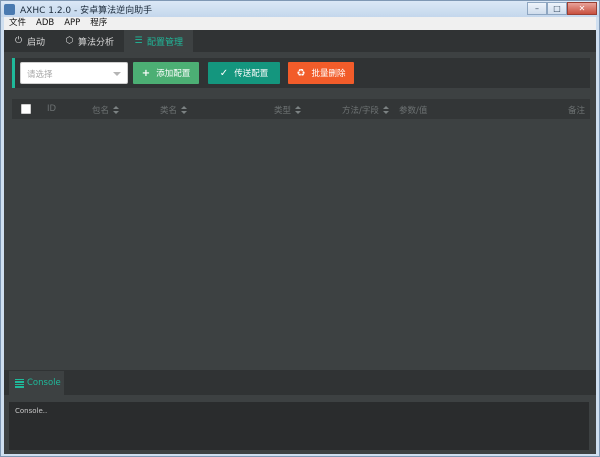 The height and width of the screenshot is (457, 600). Describe the element at coordinates (9, 9) in the screenshot. I see `app-icon` at that location.